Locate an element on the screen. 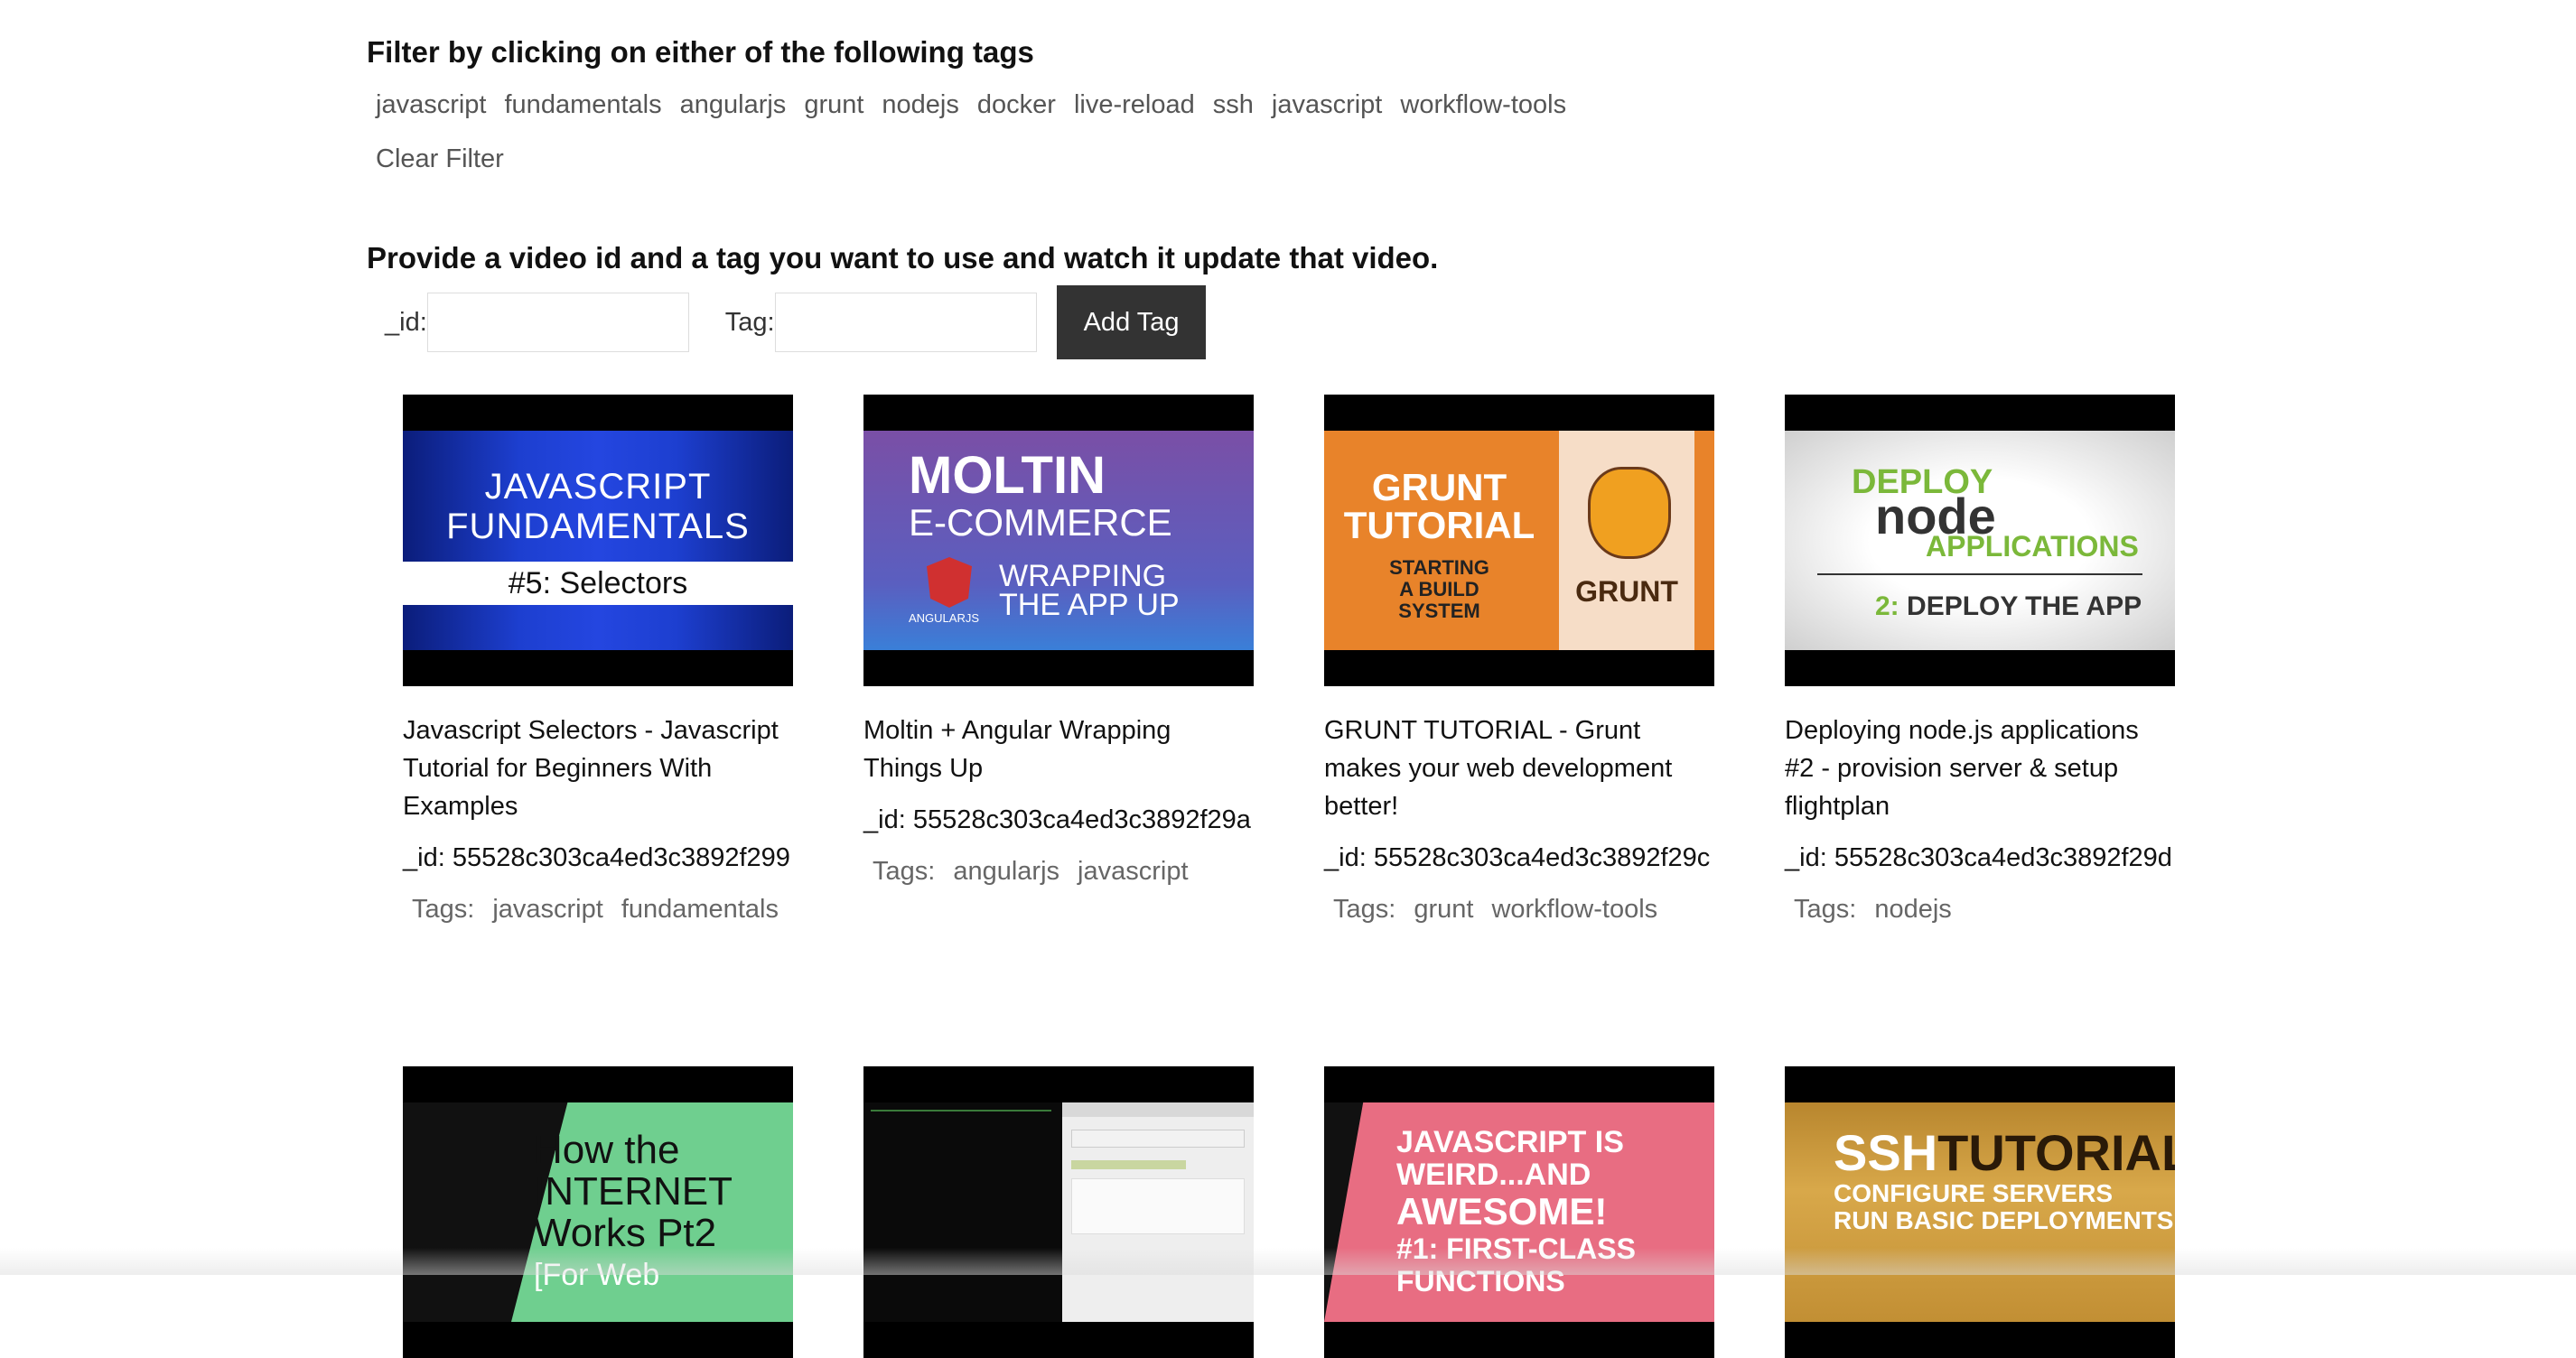 Image resolution: width=2576 pixels, height=1358 pixels. thumb-text: Works Pt2 is located at coordinates (625, 1233).